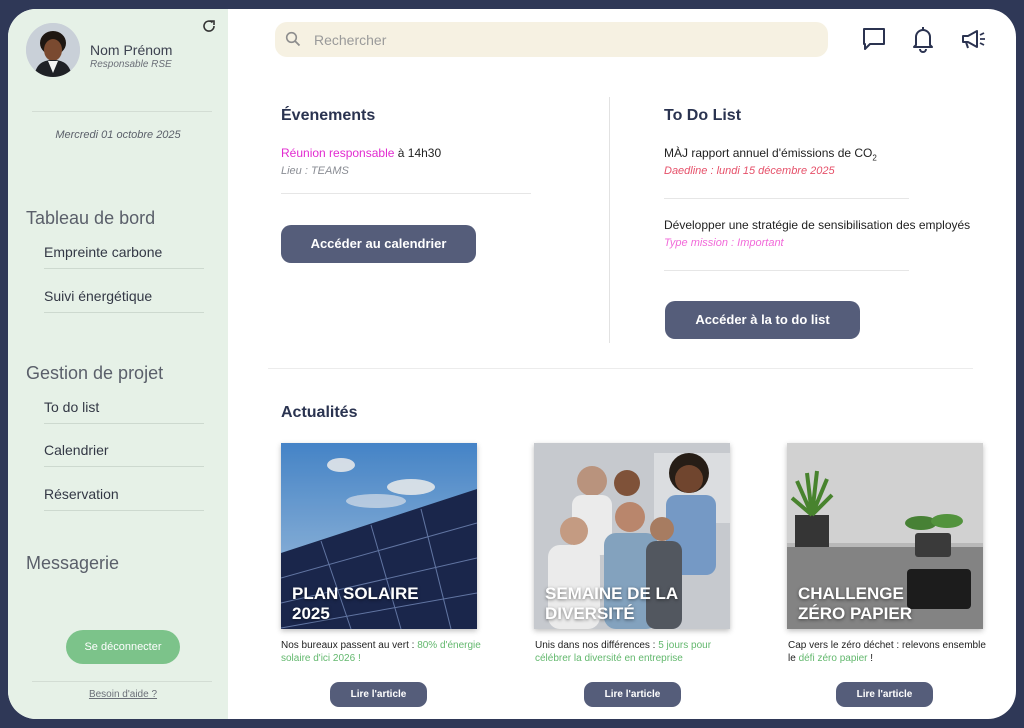 Image resolution: width=1024 pixels, height=728 pixels. Describe the element at coordinates (762, 320) in the screenshot. I see `todo-list-button: Accéder à la to do list` at that location.